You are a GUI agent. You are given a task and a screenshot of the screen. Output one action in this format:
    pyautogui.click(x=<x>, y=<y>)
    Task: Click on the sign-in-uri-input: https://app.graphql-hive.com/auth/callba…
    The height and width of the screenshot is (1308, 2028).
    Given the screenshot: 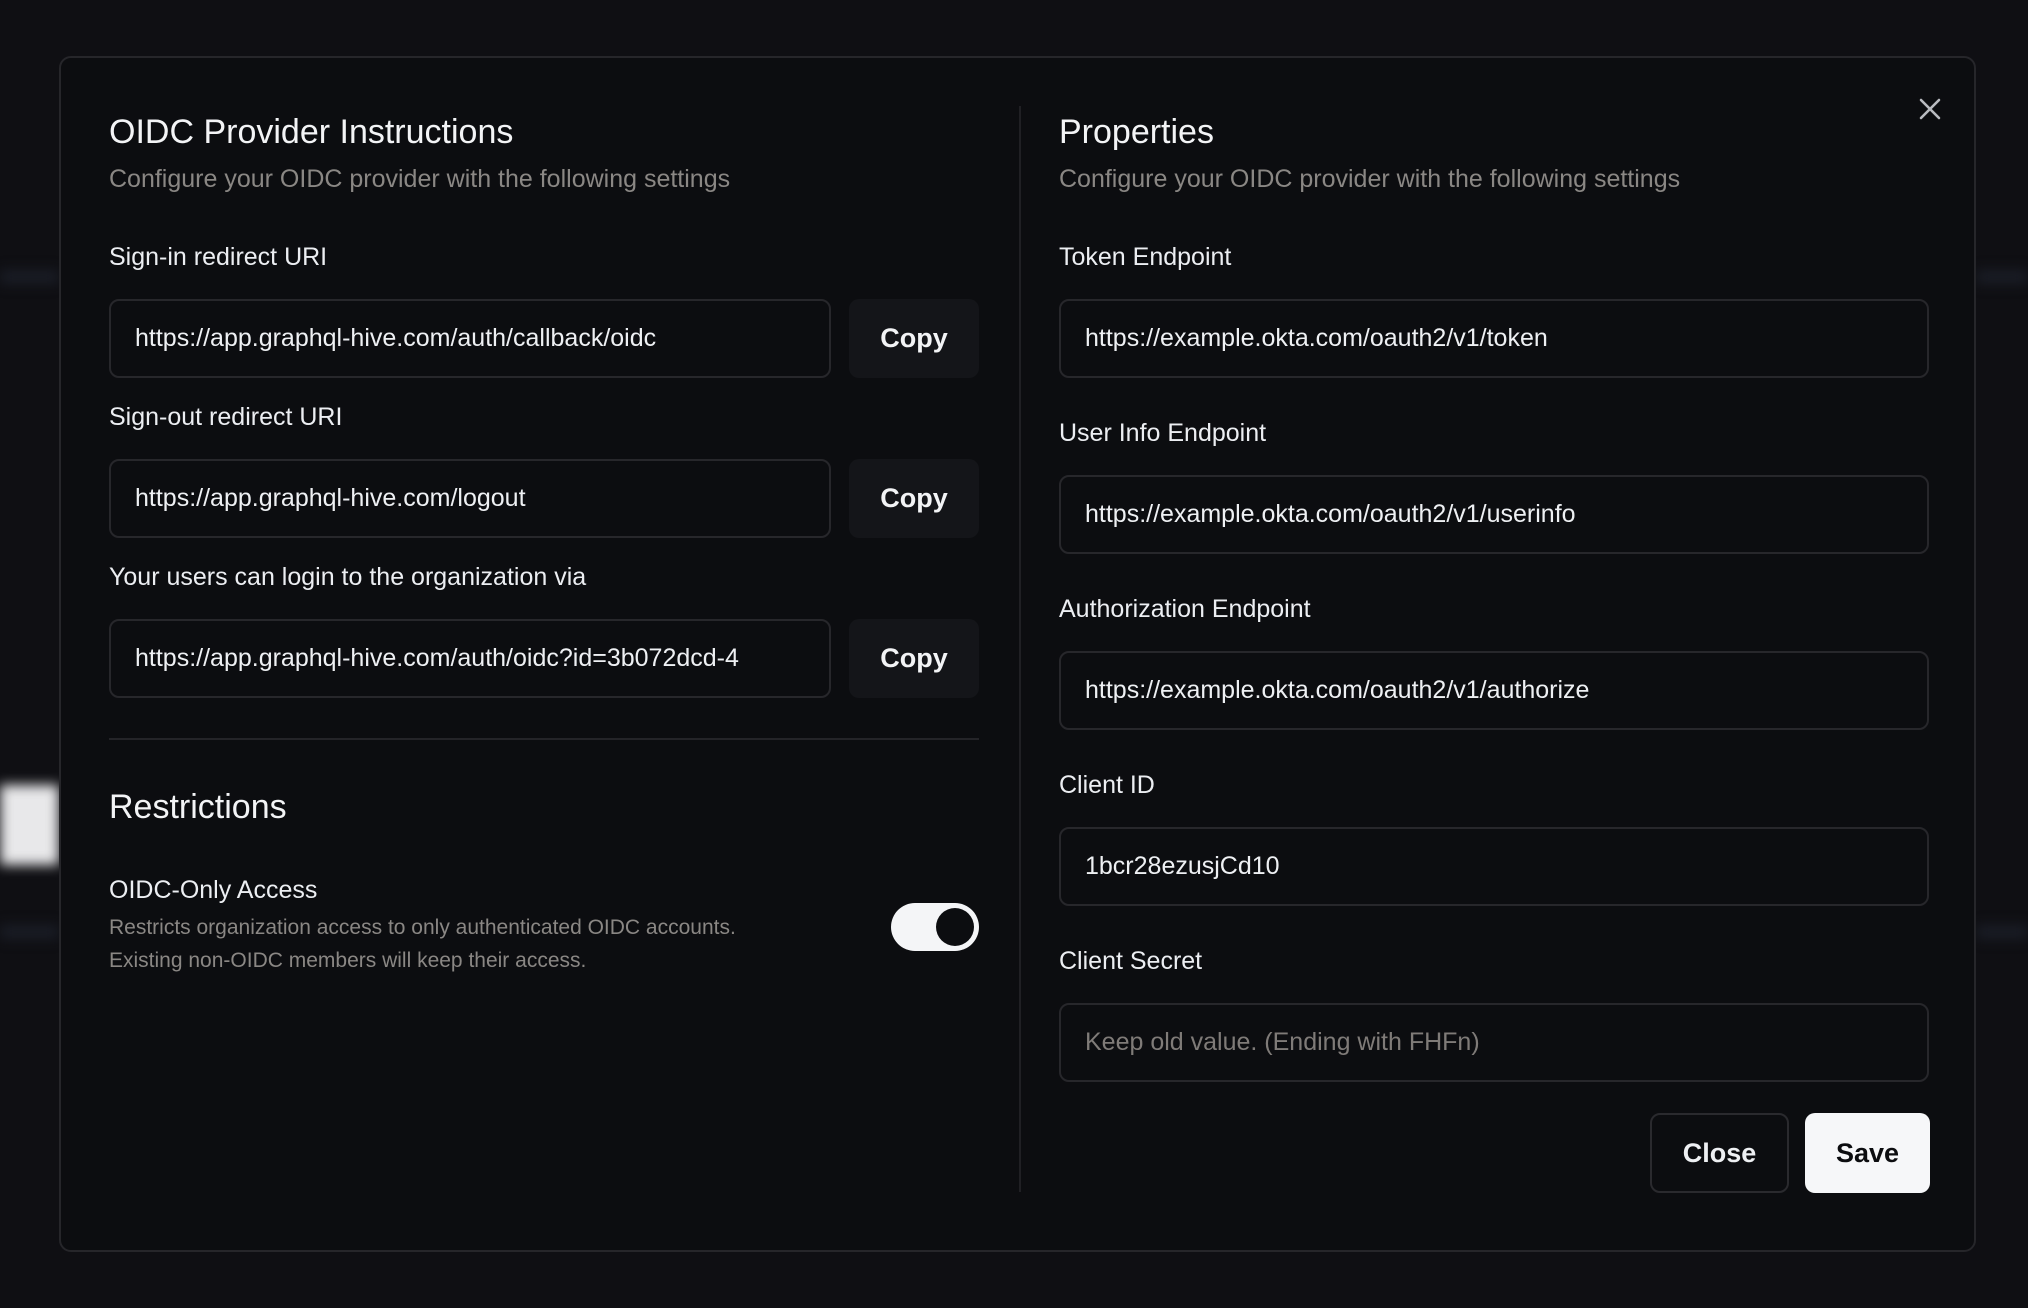 What is the action you would take?
    pyautogui.click(x=470, y=338)
    